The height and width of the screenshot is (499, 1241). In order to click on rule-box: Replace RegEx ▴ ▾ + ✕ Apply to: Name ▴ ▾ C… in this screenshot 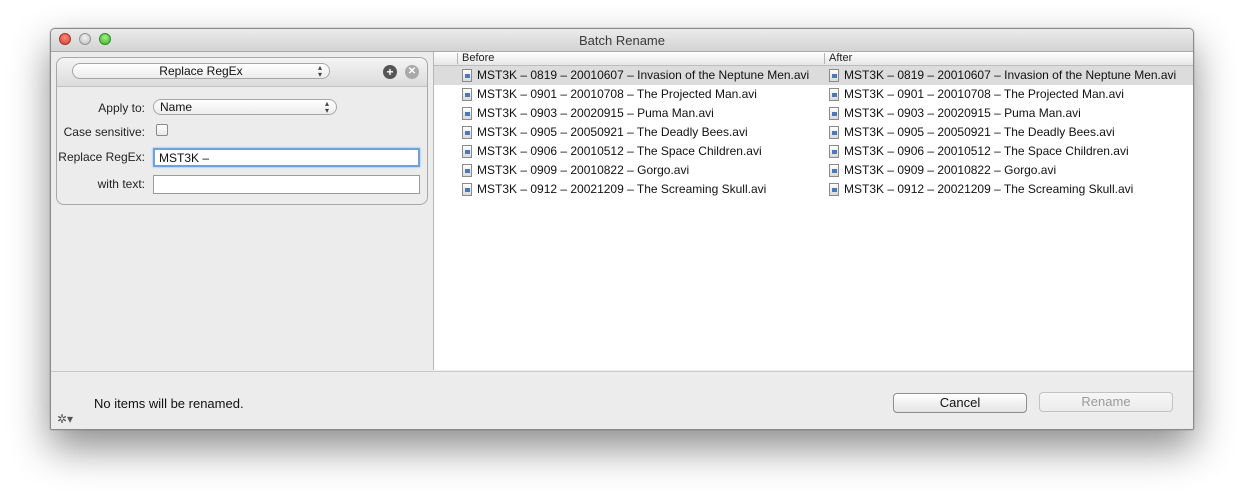, I will do `click(242, 131)`.